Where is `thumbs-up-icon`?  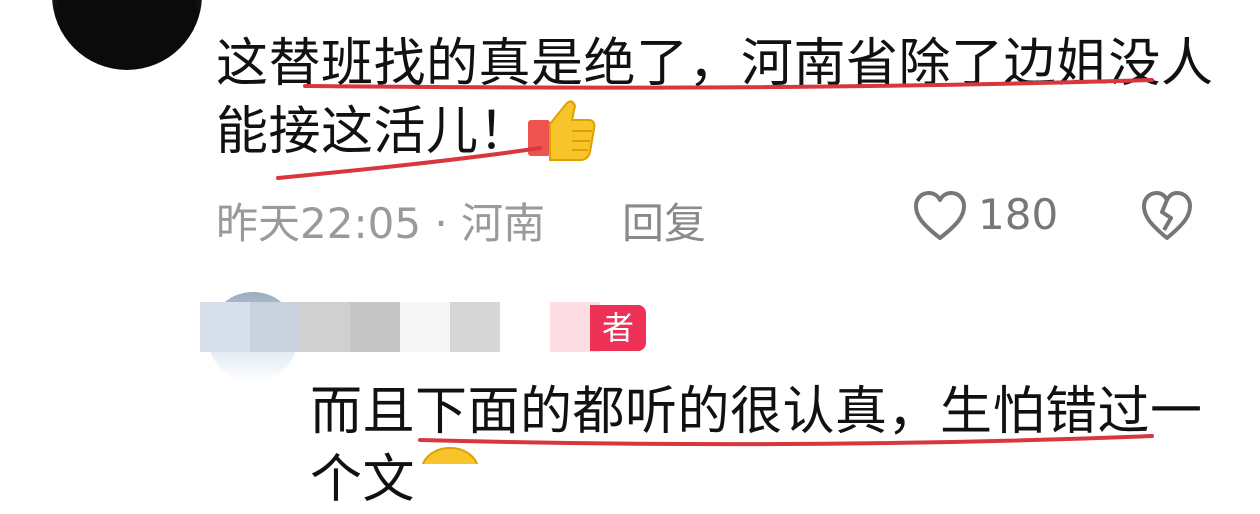
thumbs-up-icon is located at coordinates (562, 130).